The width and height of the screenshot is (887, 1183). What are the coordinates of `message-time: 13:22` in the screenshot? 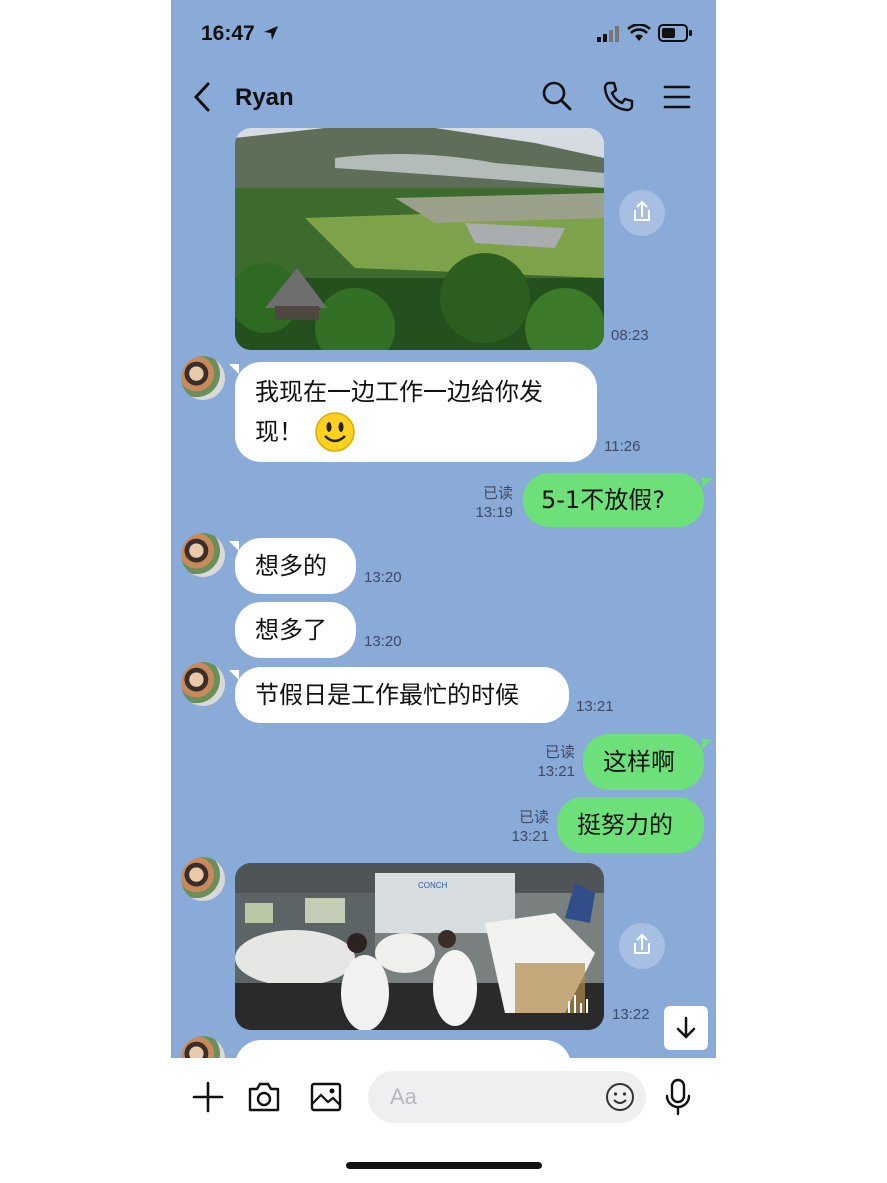 It's located at (631, 1014).